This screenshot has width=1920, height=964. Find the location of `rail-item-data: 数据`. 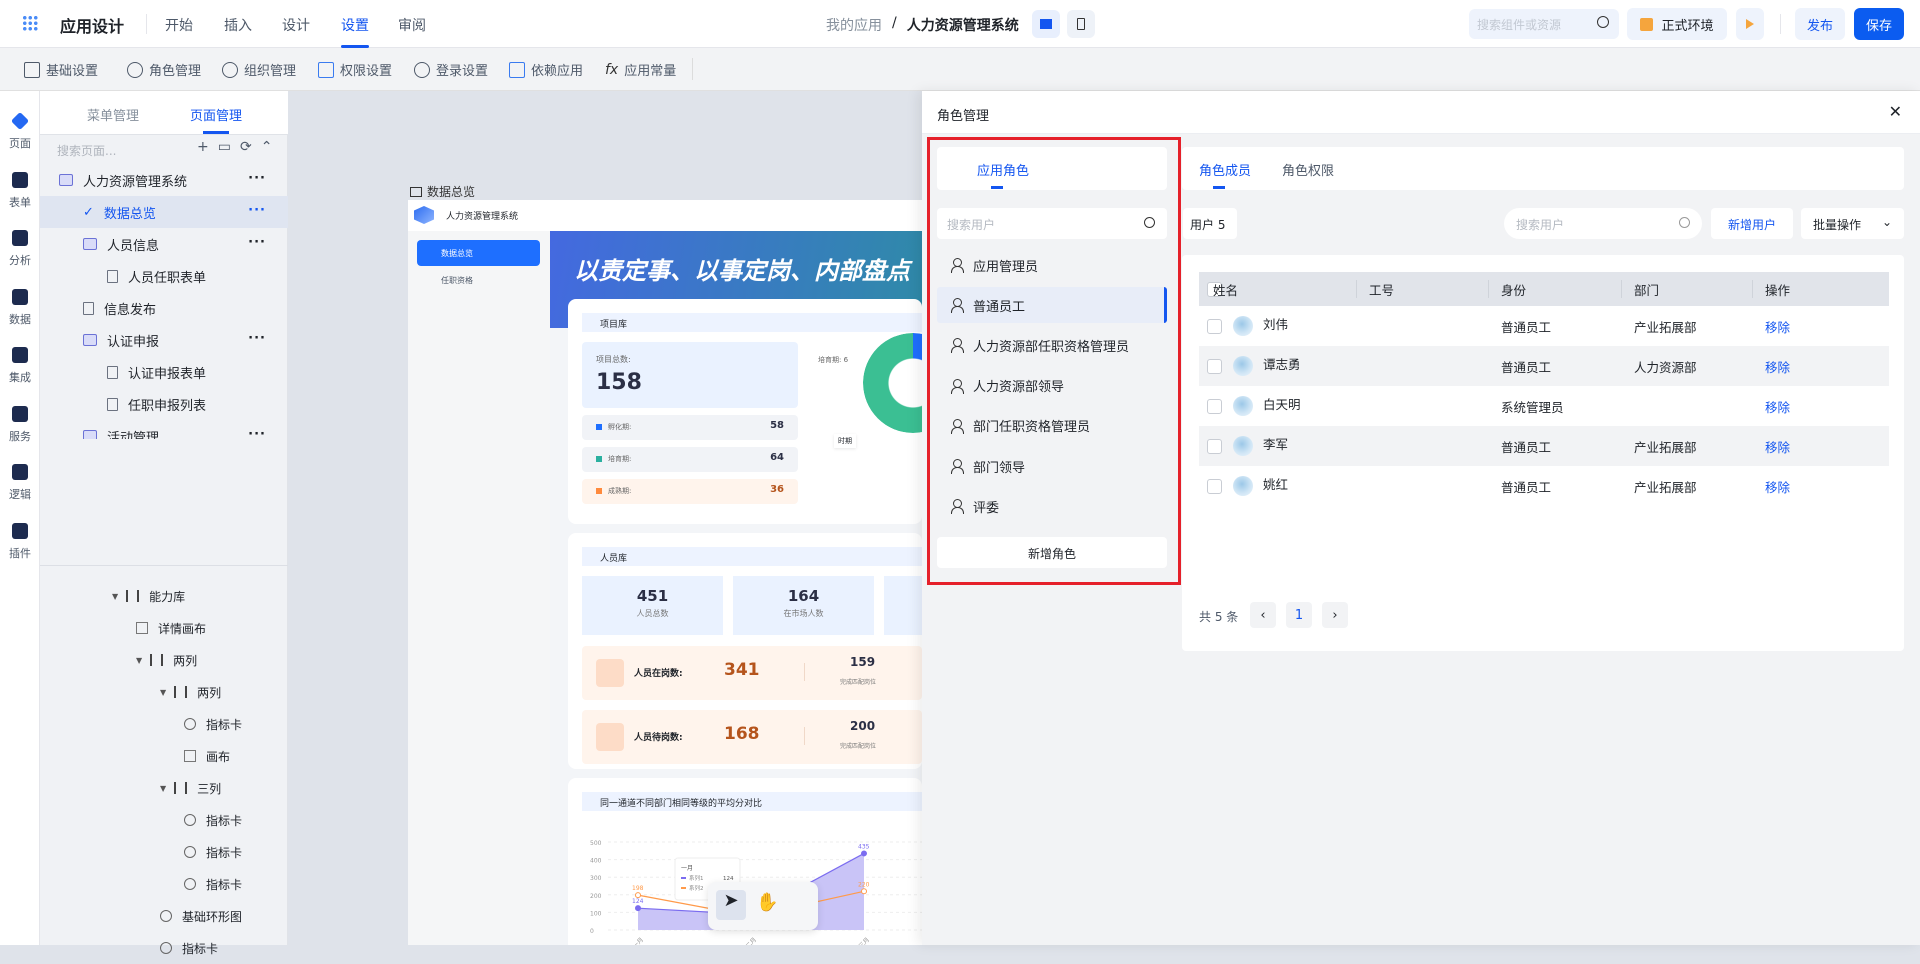

rail-item-data: 数据 is located at coordinates (20, 307).